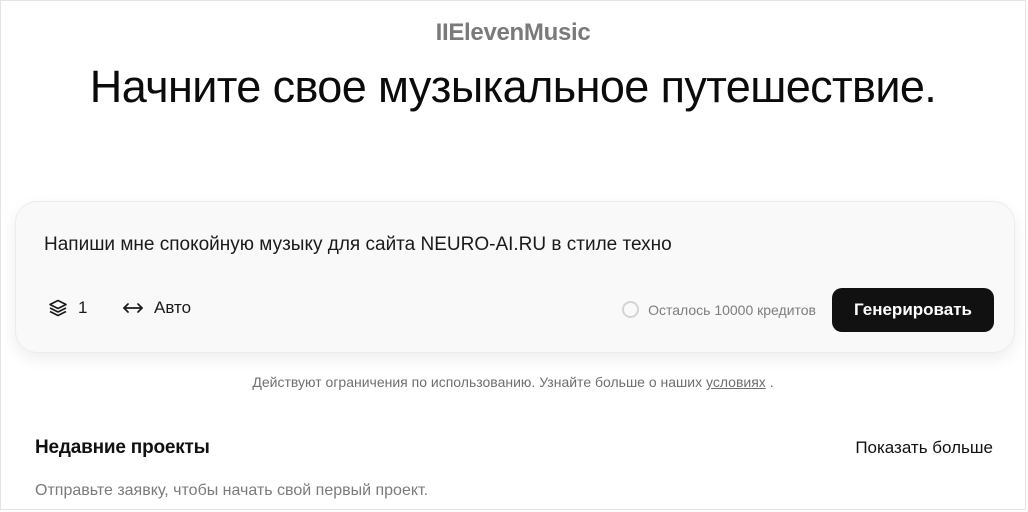 This screenshot has height=512, width=1028. I want to click on recent-projects-heading: Недавние проекты, so click(122, 447).